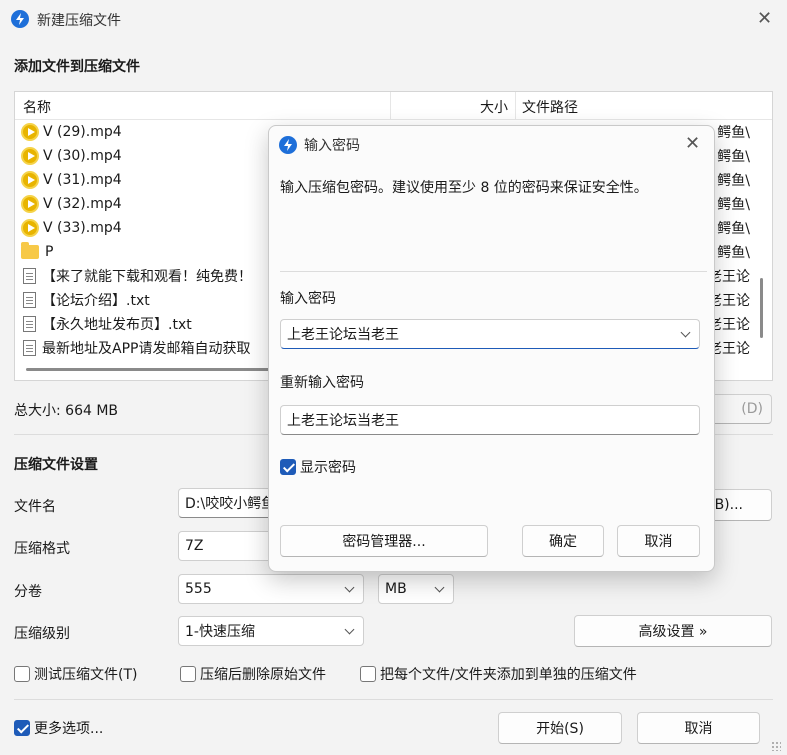  Describe the element at coordinates (35, 507) in the screenshot. I see `filename-label: 文件名` at that location.